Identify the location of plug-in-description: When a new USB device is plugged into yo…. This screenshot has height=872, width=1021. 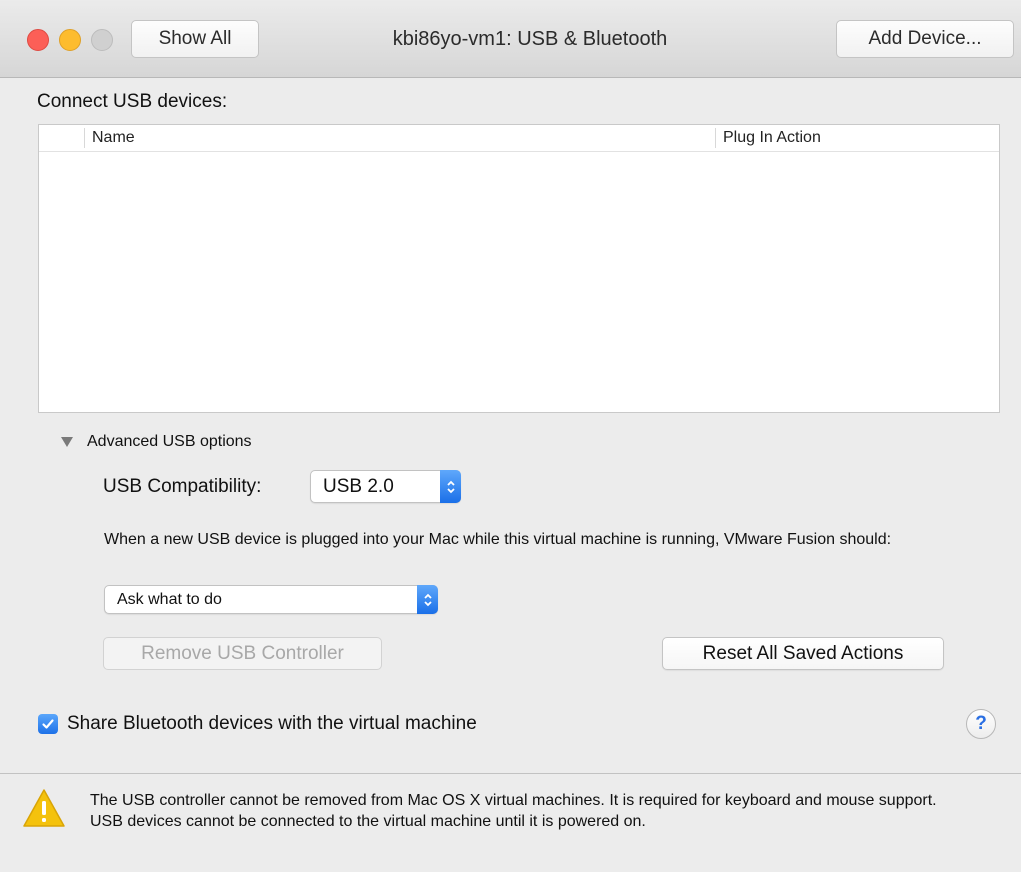
(498, 539).